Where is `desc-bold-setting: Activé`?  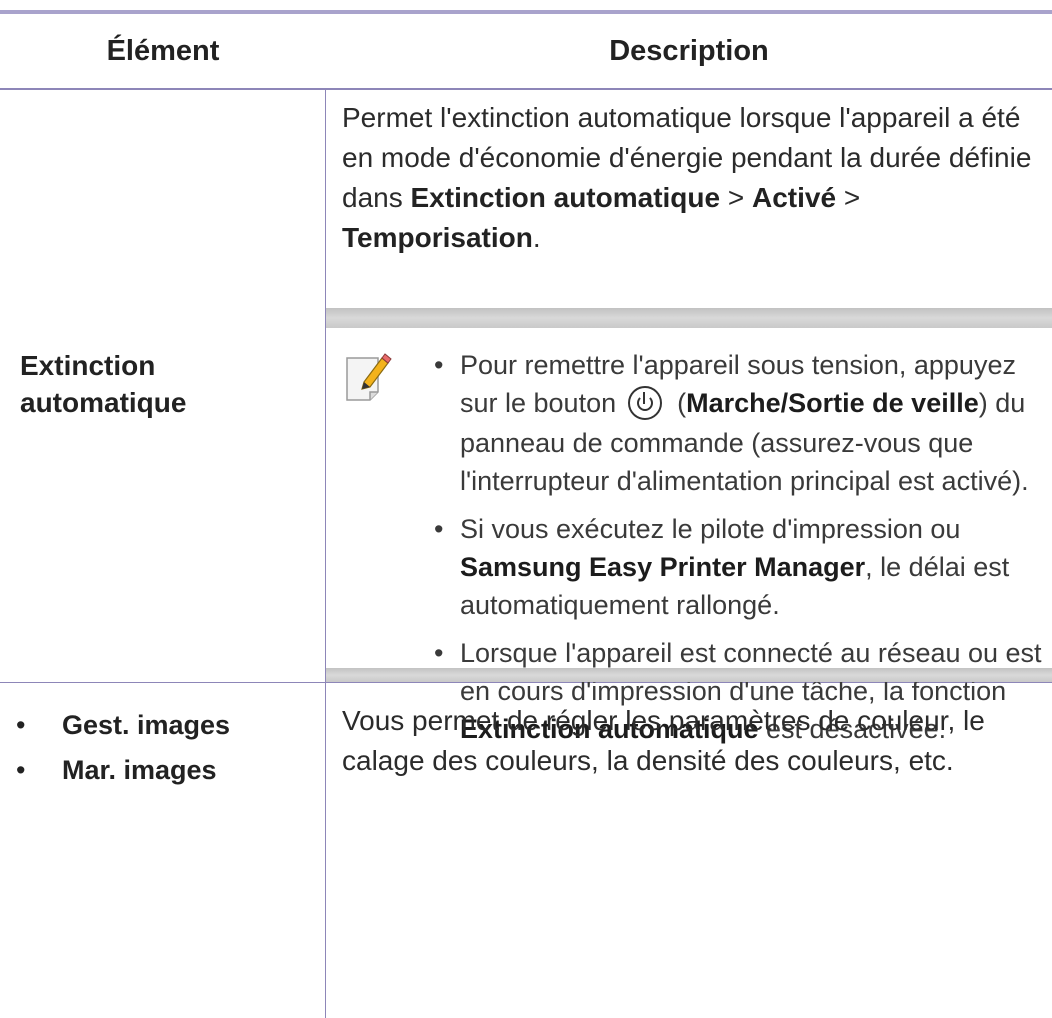
desc-bold-setting: Activé is located at coordinates (794, 197).